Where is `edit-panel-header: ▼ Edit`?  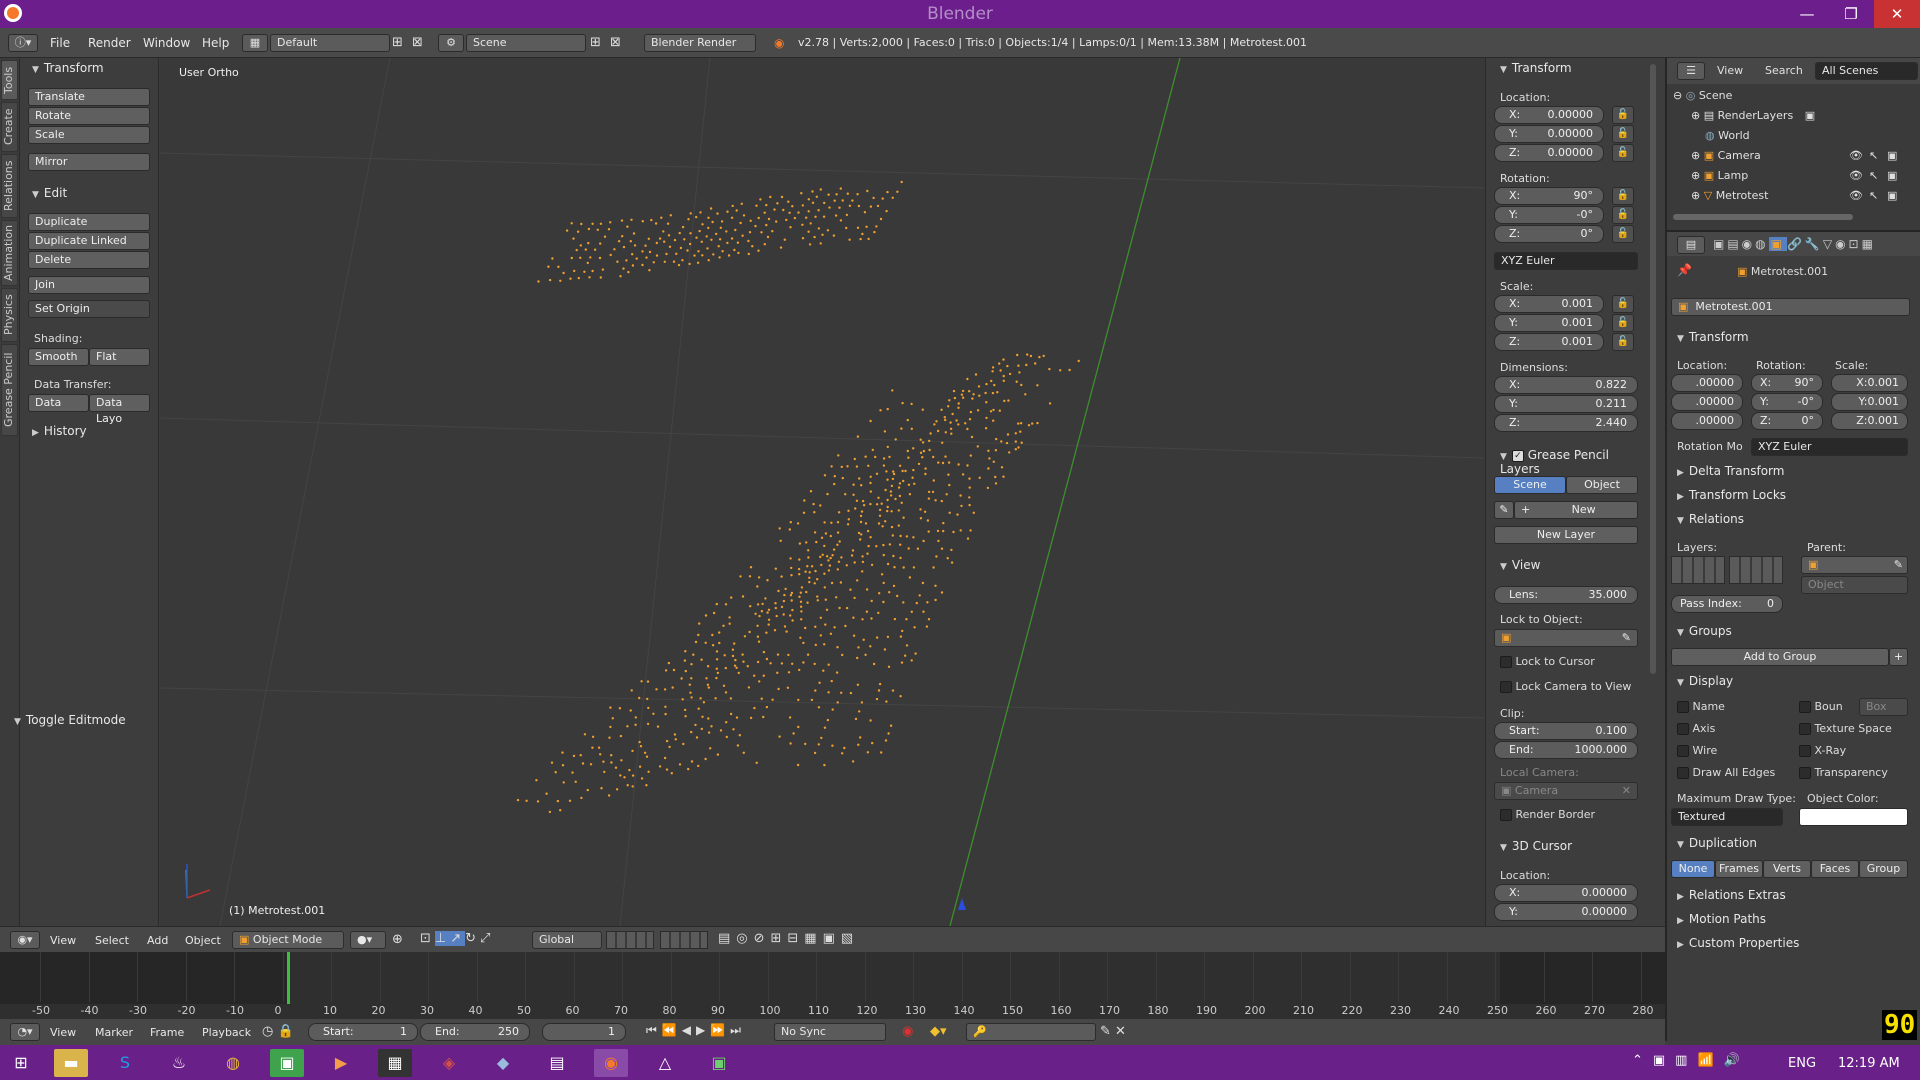 edit-panel-header: ▼ Edit is located at coordinates (49, 193).